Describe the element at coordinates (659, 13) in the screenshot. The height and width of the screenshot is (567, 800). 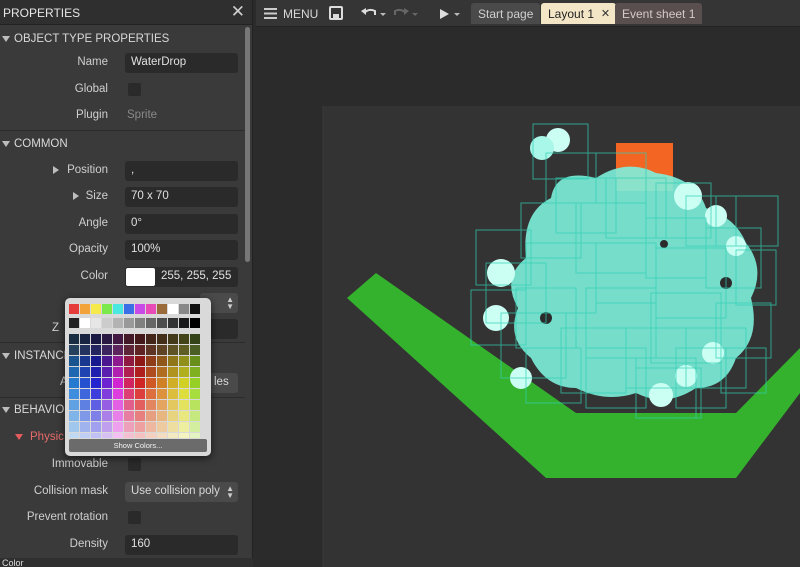
I see `tab-event-sheet-1: Event sheet 1` at that location.